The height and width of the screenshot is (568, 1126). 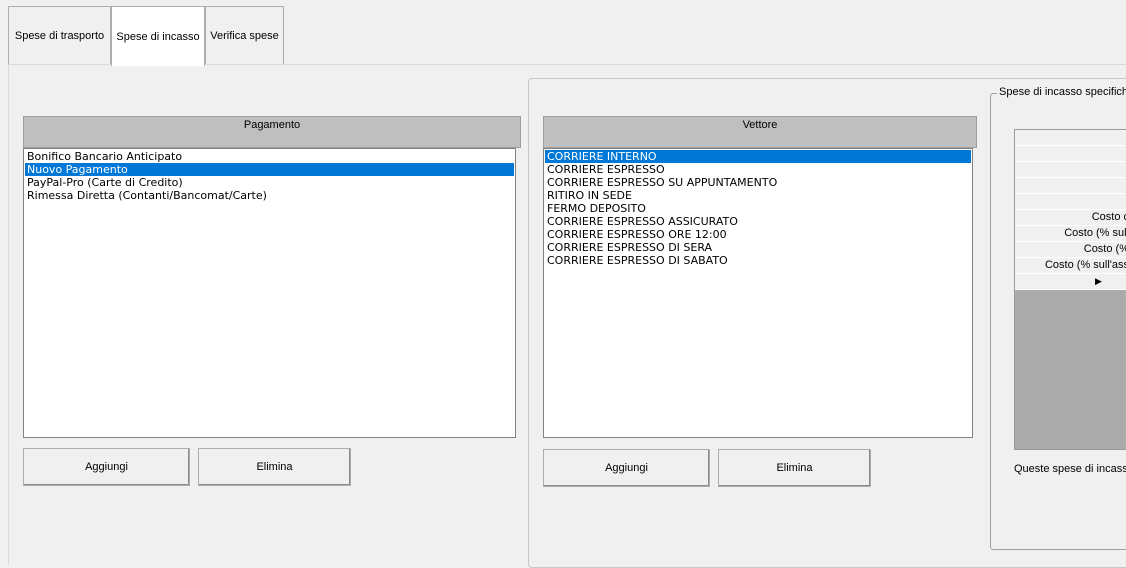 What do you see at coordinates (1070, 218) in the screenshot?
I see `grid-row-header: Costo c` at bounding box center [1070, 218].